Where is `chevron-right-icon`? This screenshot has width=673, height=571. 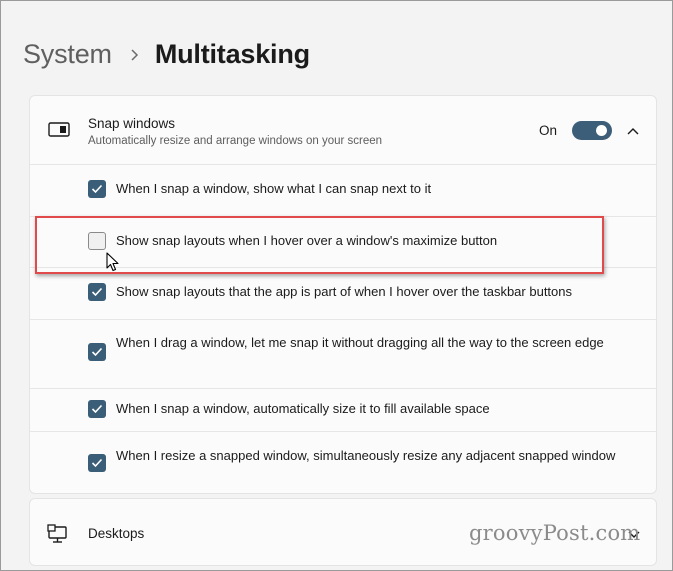 chevron-right-icon is located at coordinates (134, 55).